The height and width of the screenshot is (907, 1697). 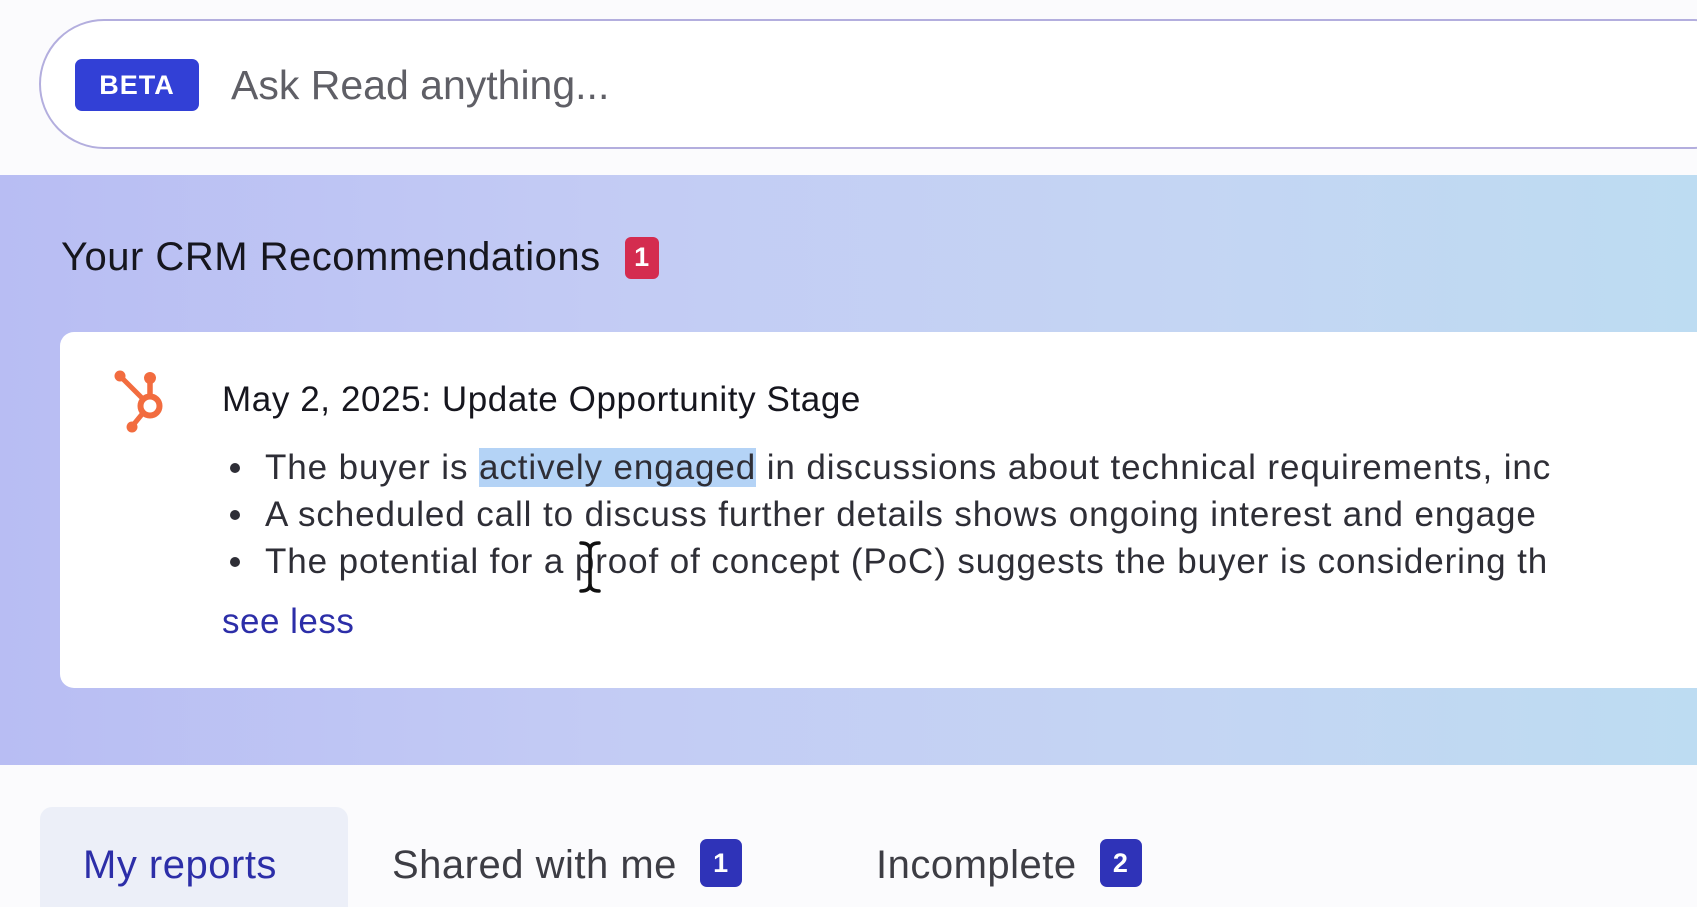 What do you see at coordinates (720, 863) in the screenshot?
I see `shared-count-badge: 1` at bounding box center [720, 863].